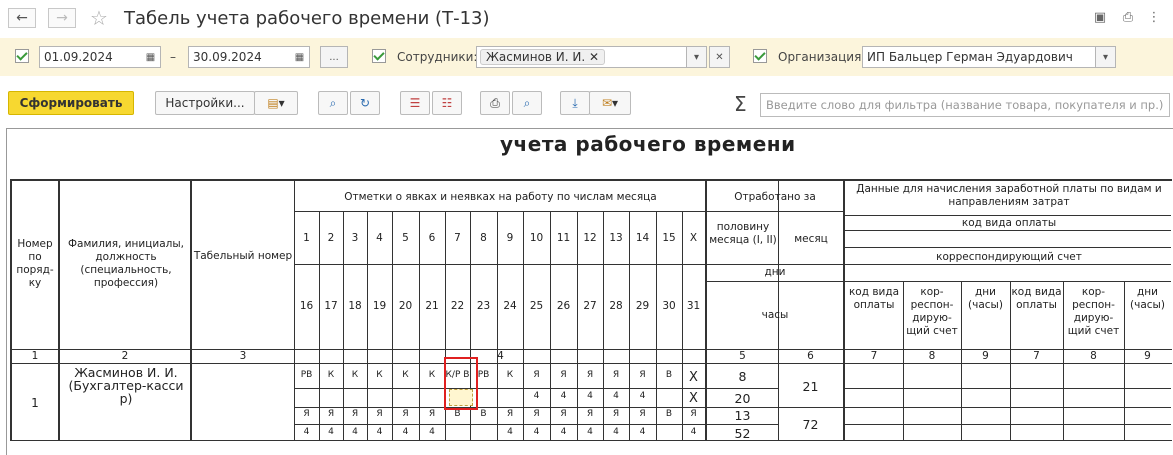 The height and width of the screenshot is (455, 1173). What do you see at coordinates (495, 103) in the screenshot?
I see `print-button: ⎙` at bounding box center [495, 103].